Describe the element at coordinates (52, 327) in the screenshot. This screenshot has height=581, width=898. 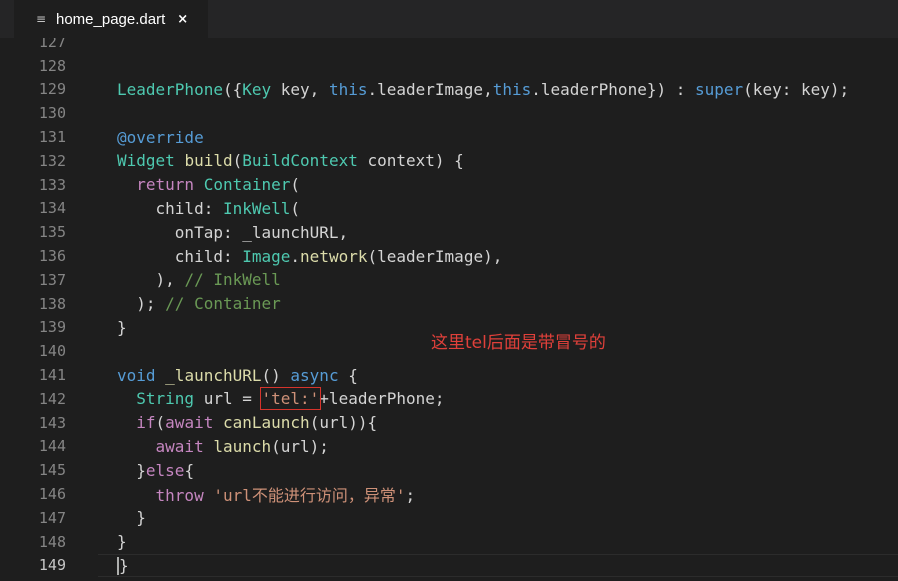
I see `line-number: 139` at that location.